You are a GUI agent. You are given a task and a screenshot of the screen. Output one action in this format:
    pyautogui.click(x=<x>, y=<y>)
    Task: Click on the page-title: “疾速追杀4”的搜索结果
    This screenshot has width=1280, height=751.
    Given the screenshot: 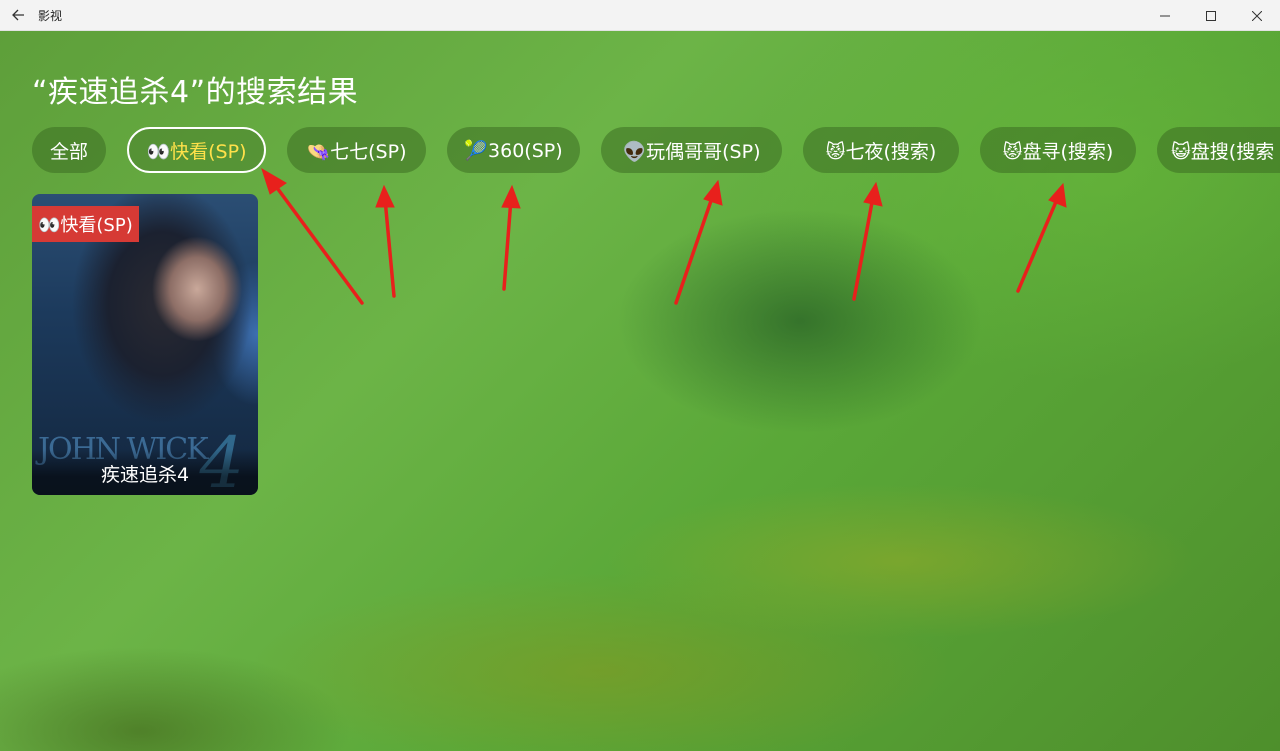 What is the action you would take?
    pyautogui.click(x=195, y=92)
    